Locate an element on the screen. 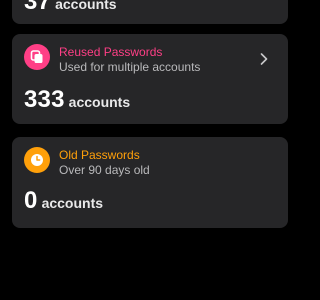  old-title: Old Passwords is located at coordinates (99, 155).